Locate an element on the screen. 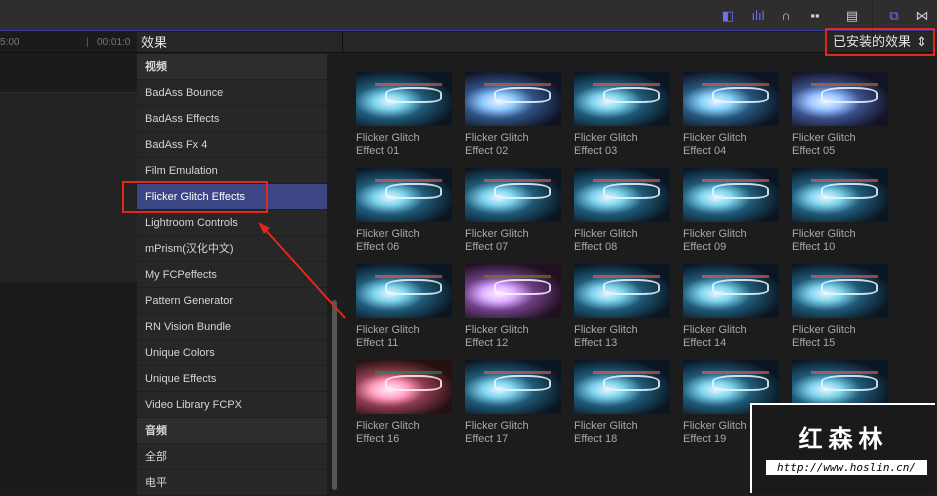 The image size is (937, 496). watermark: 红森林 http://www.hoslin.cn/ is located at coordinates (842, 448).